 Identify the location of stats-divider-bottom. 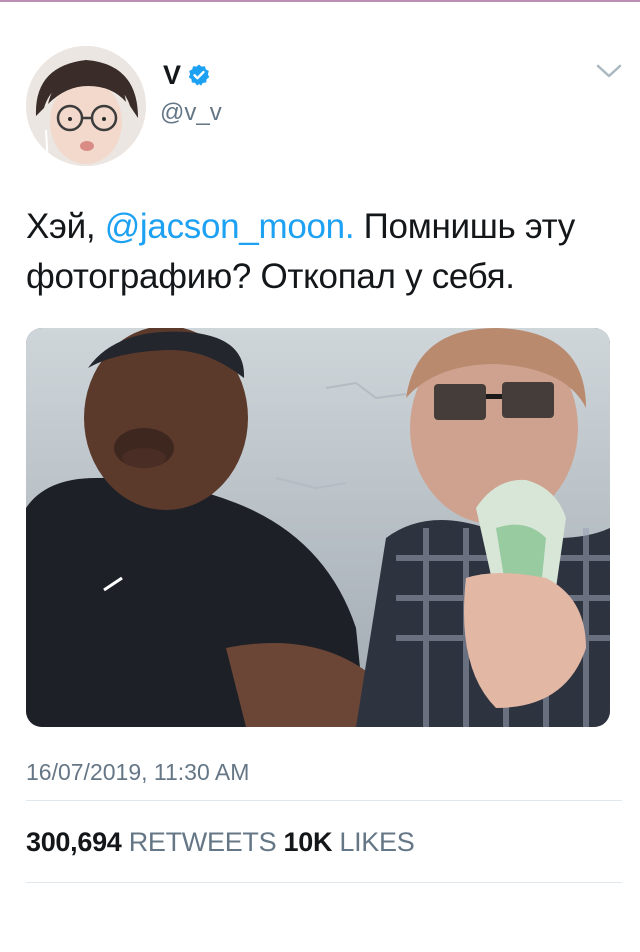
(324, 882).